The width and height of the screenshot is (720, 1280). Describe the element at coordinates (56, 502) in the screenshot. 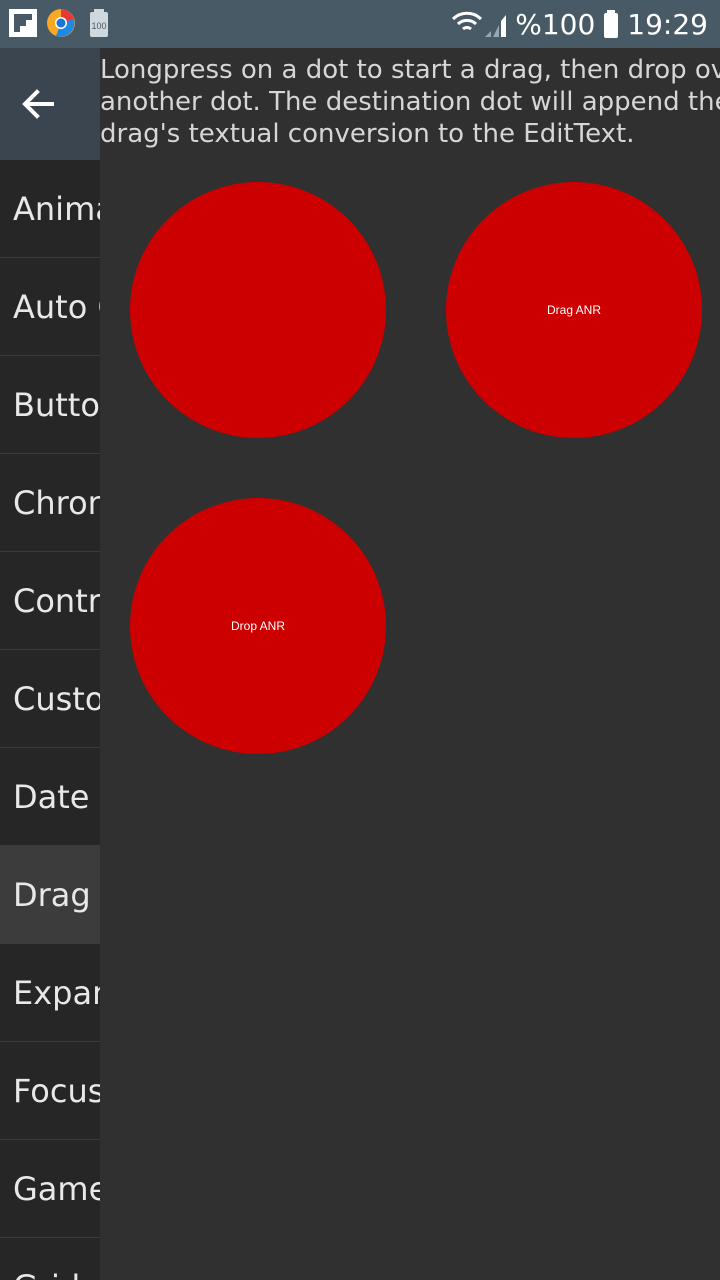

I see `drawer-item-label: Chronometer` at that location.